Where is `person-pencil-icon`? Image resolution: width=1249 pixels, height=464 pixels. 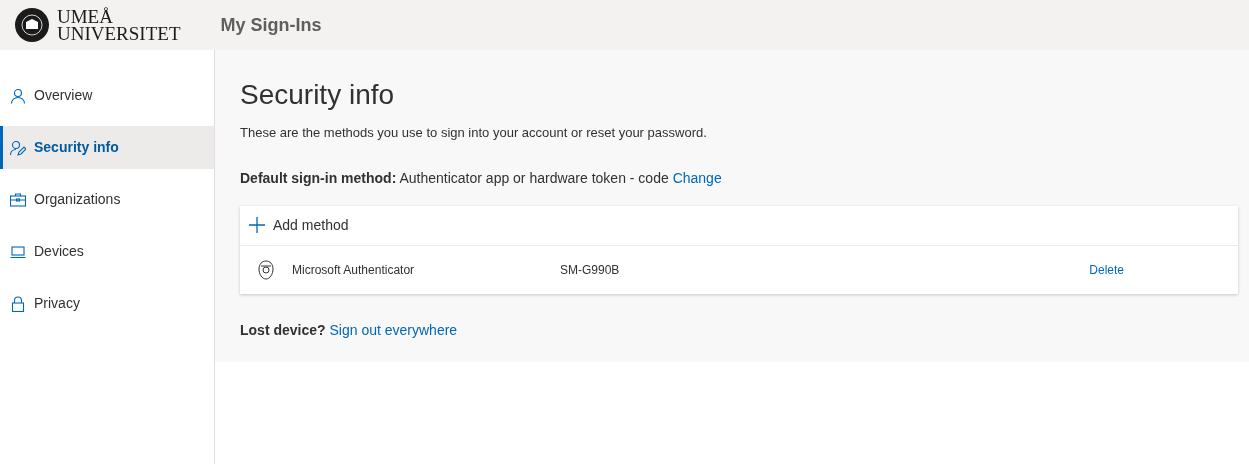
person-pencil-icon is located at coordinates (18, 147).